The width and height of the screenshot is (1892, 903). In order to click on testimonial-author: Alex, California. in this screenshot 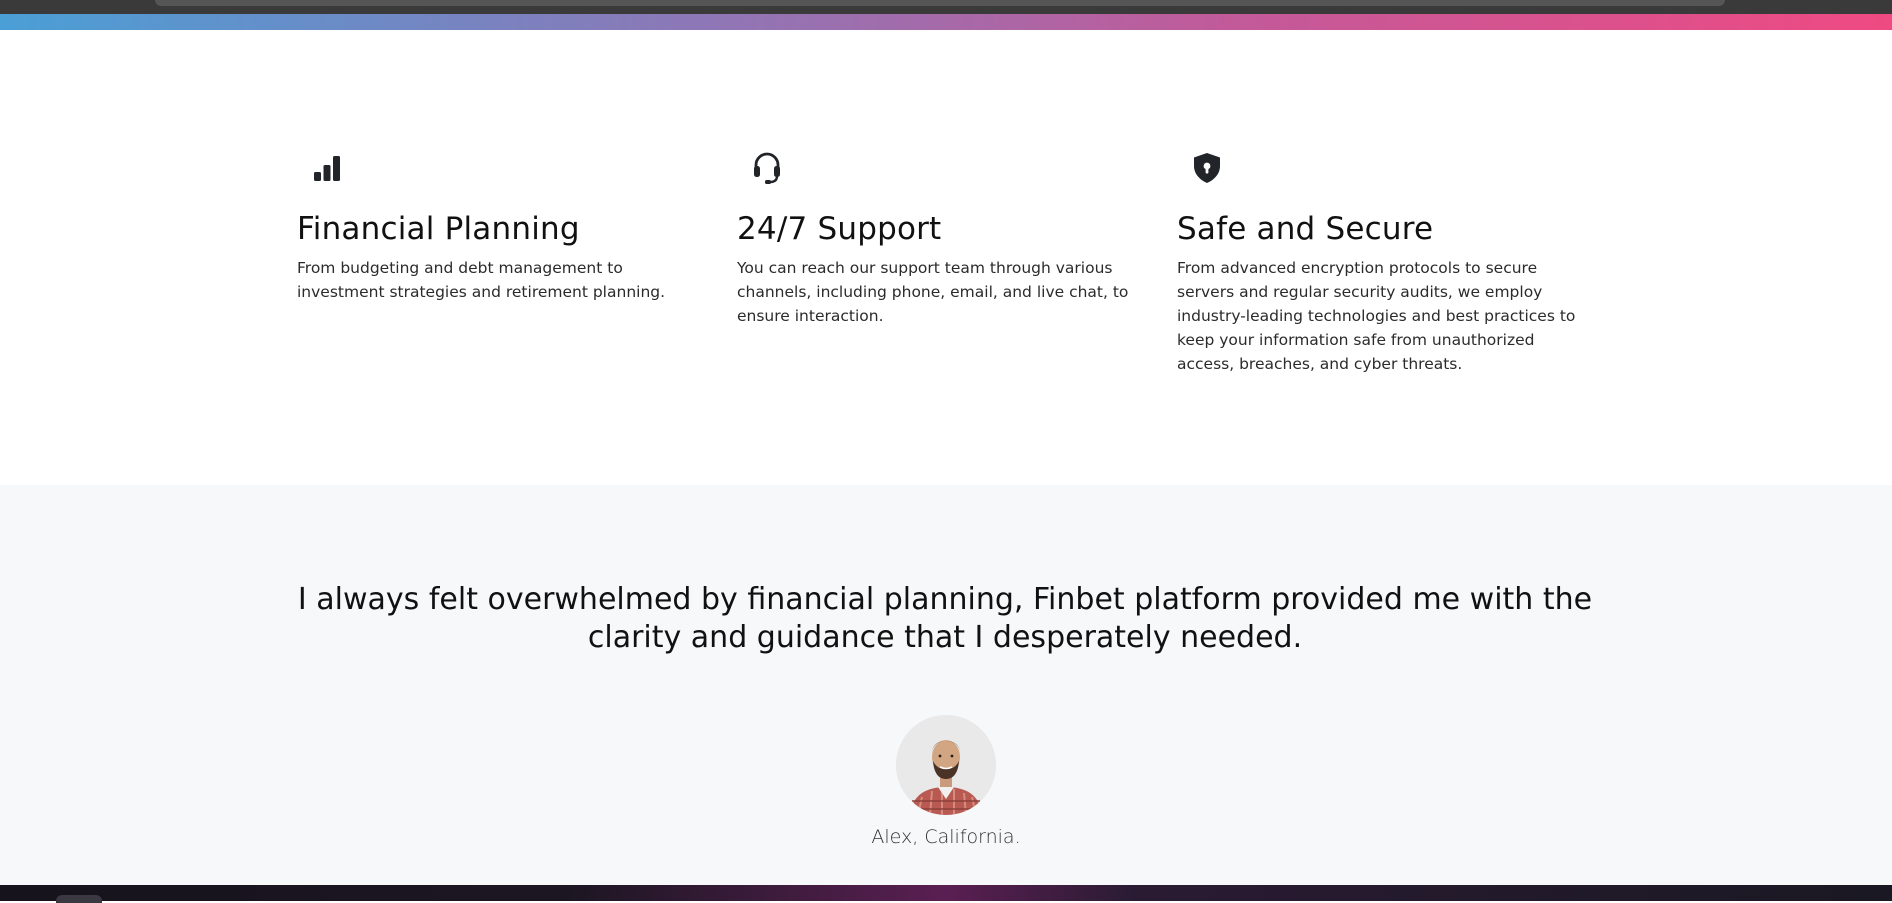, I will do `click(946, 837)`.